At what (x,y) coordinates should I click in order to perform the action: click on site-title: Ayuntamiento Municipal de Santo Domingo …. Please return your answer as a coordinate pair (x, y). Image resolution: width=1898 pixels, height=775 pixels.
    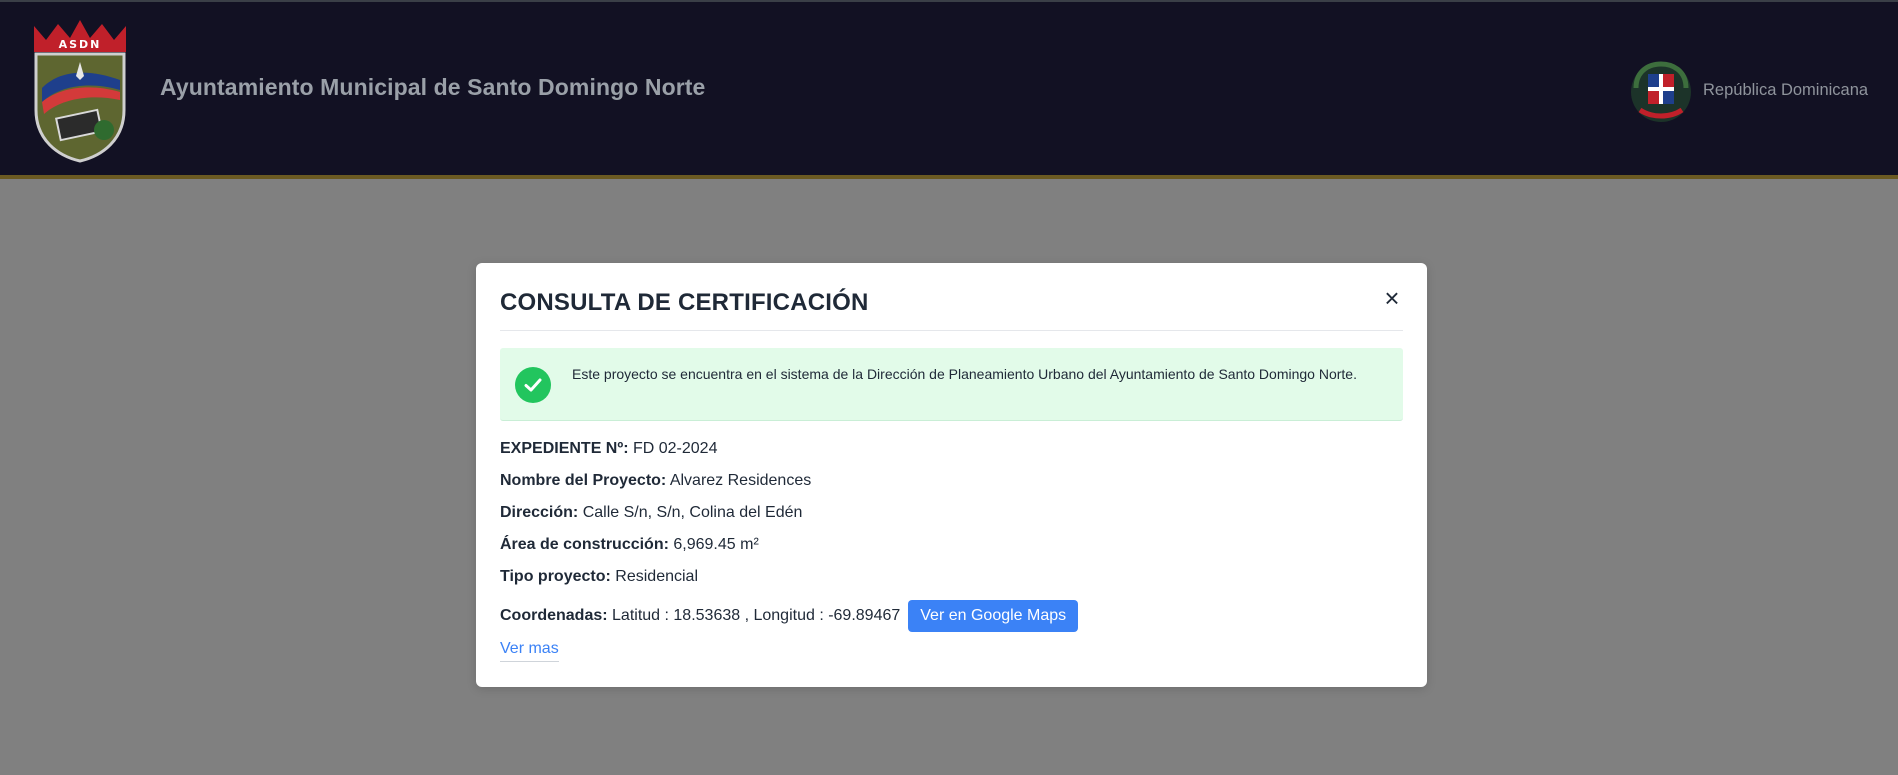
    Looking at the image, I should click on (433, 87).